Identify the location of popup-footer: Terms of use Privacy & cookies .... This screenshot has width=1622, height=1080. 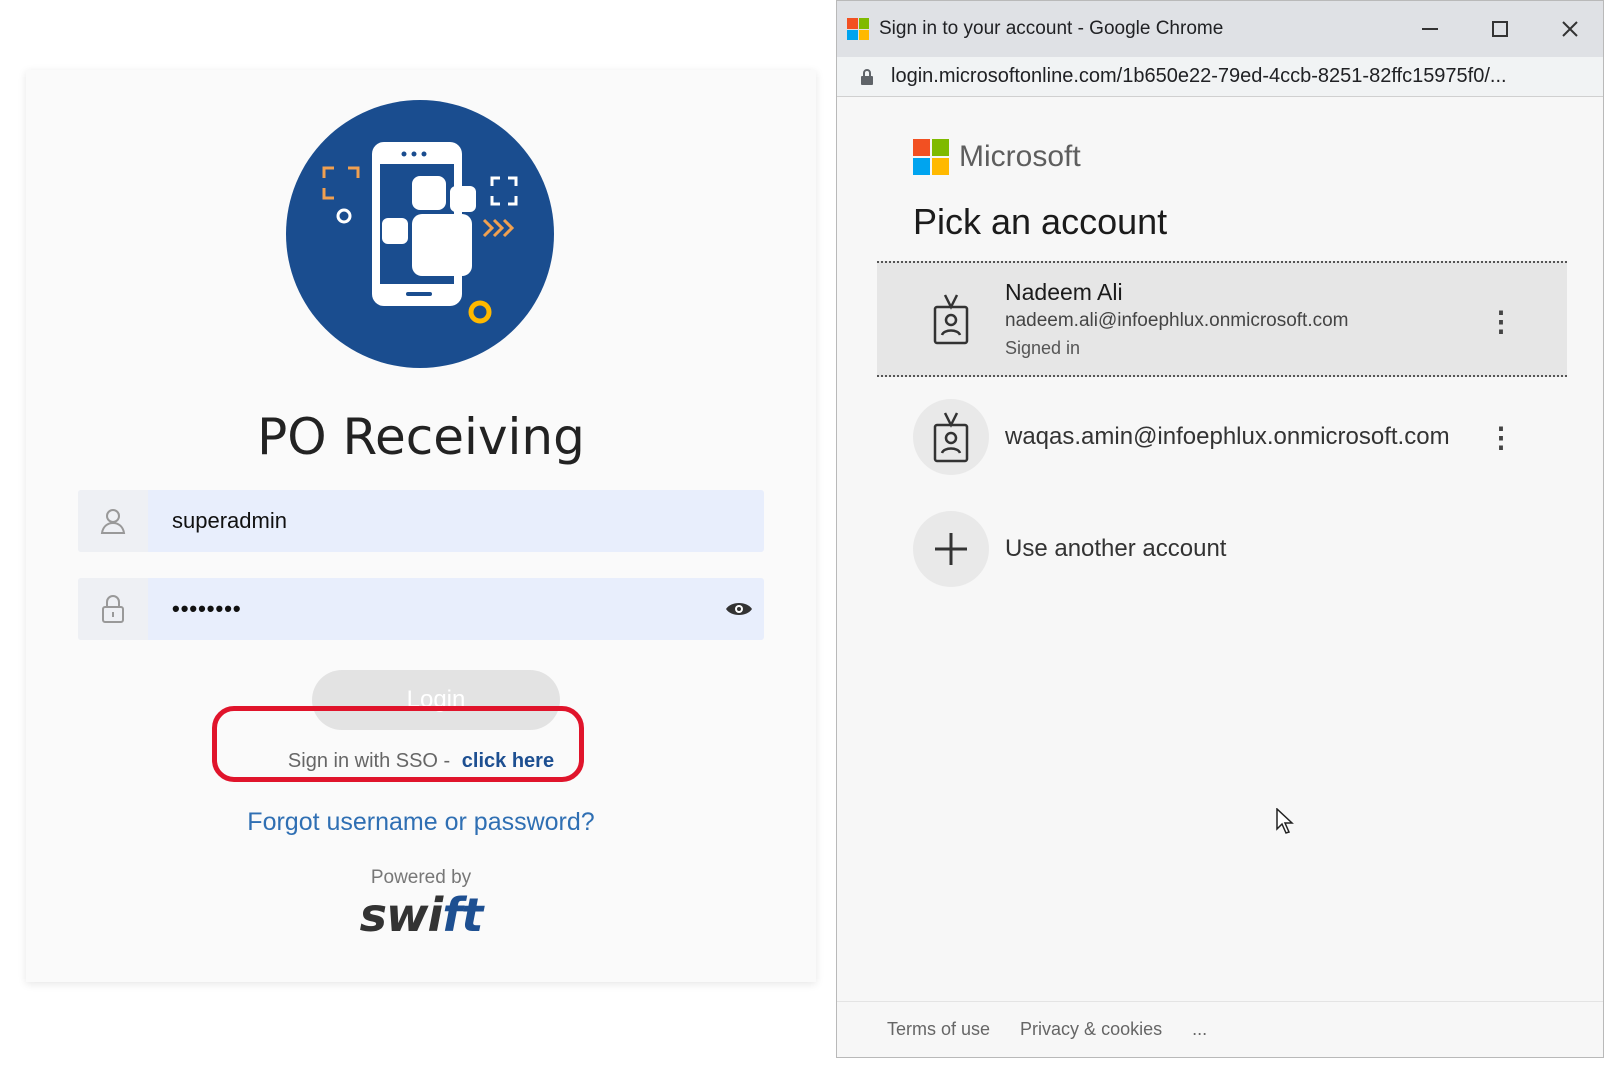
(1220, 1029).